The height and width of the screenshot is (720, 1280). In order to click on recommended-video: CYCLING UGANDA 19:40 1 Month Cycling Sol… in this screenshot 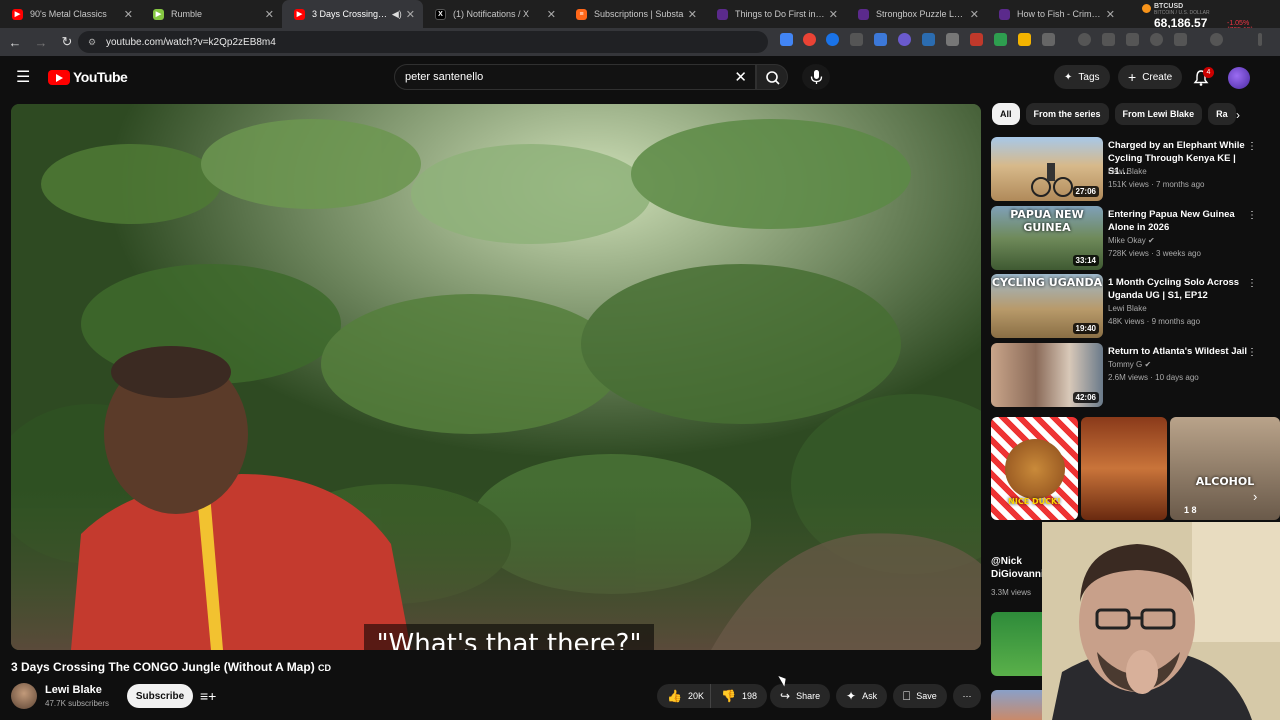, I will do `click(1126, 306)`.